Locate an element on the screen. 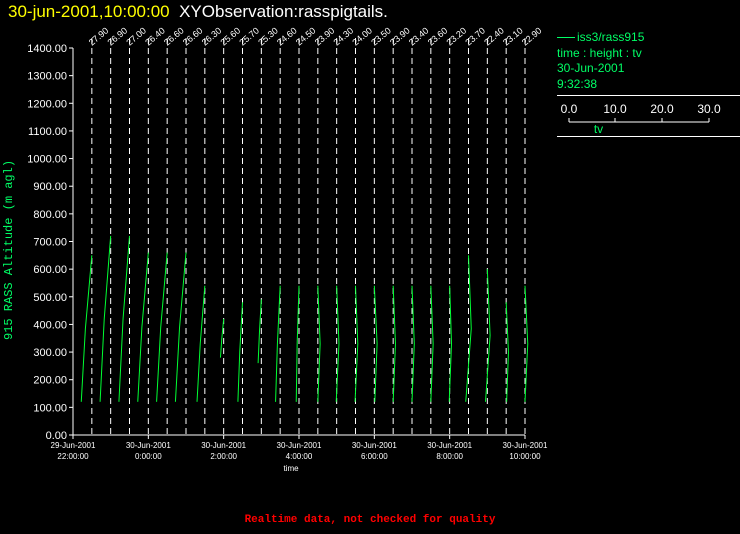 The image size is (740, 534). scale-tick-label-2: 20.0 is located at coordinates (662, 109).